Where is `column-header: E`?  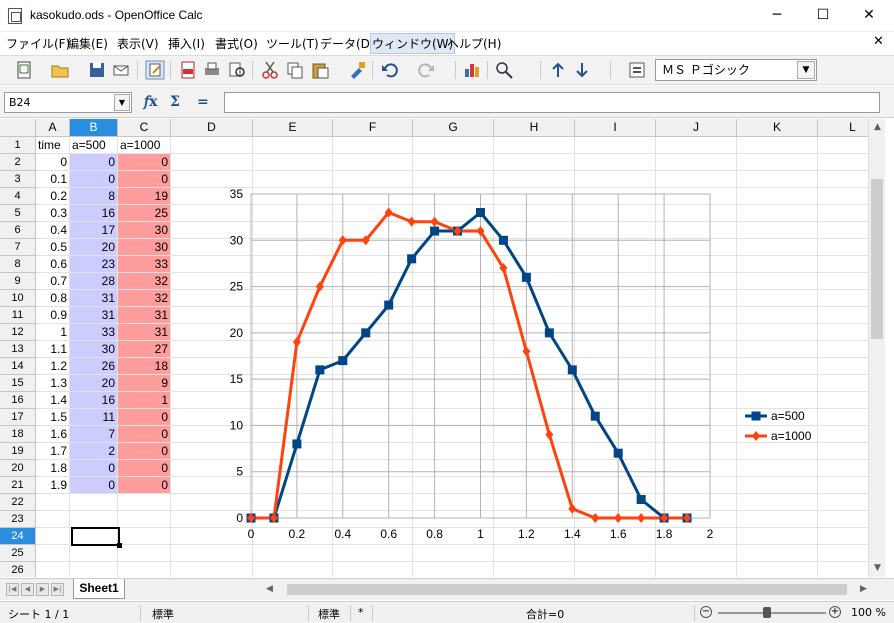 column-header: E is located at coordinates (293, 128).